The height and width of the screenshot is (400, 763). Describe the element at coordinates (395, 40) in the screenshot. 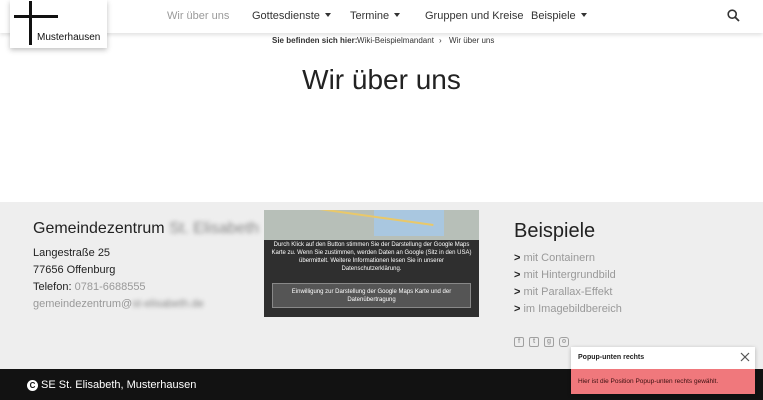

I see `breadcrumb-link-home: Wiki-Beispielmandant` at that location.